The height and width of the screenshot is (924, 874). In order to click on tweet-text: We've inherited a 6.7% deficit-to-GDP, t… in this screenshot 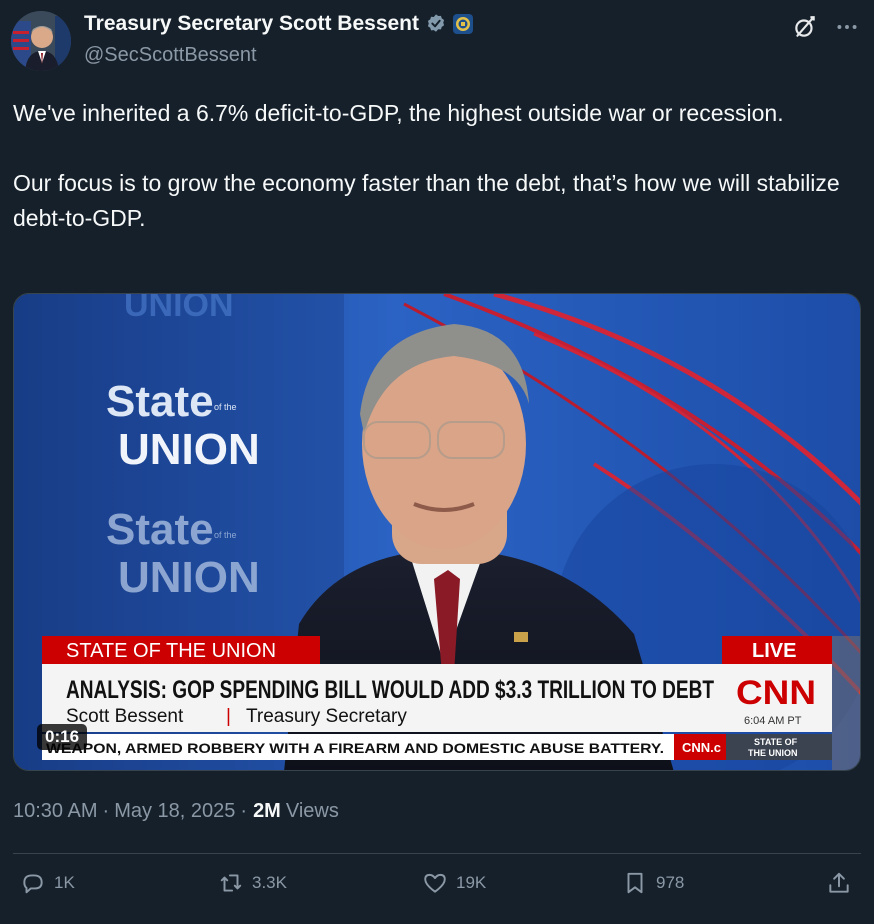, I will do `click(438, 166)`.